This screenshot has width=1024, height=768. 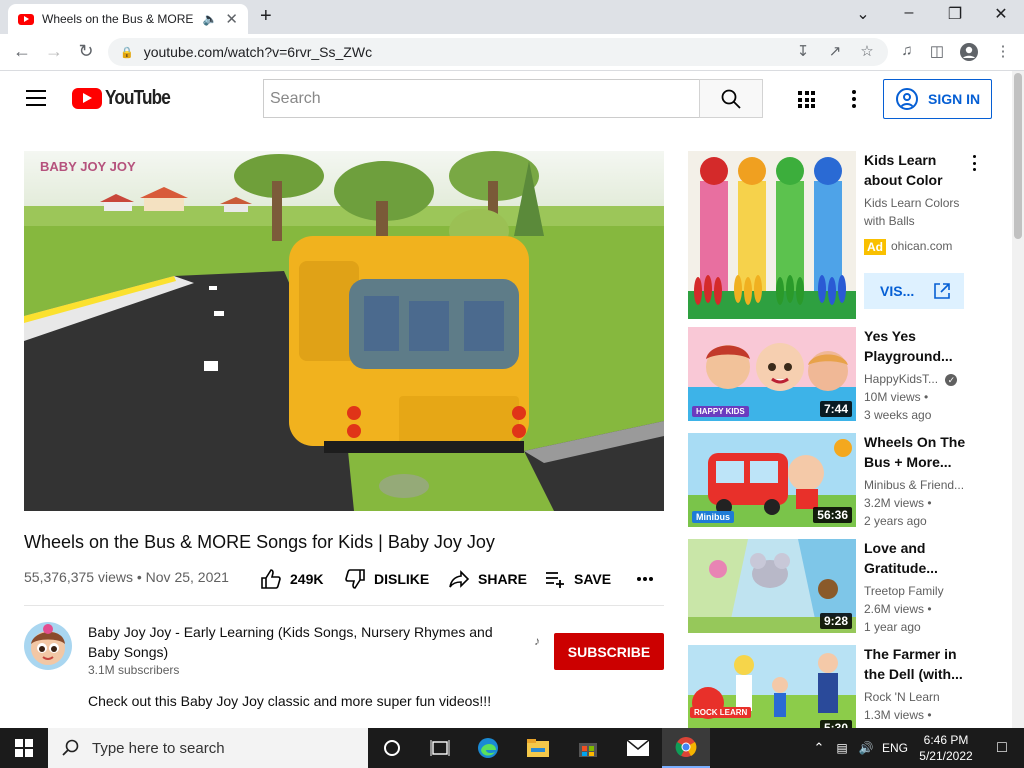 I want to click on volume-icon: 🔊, so click(x=866, y=748).